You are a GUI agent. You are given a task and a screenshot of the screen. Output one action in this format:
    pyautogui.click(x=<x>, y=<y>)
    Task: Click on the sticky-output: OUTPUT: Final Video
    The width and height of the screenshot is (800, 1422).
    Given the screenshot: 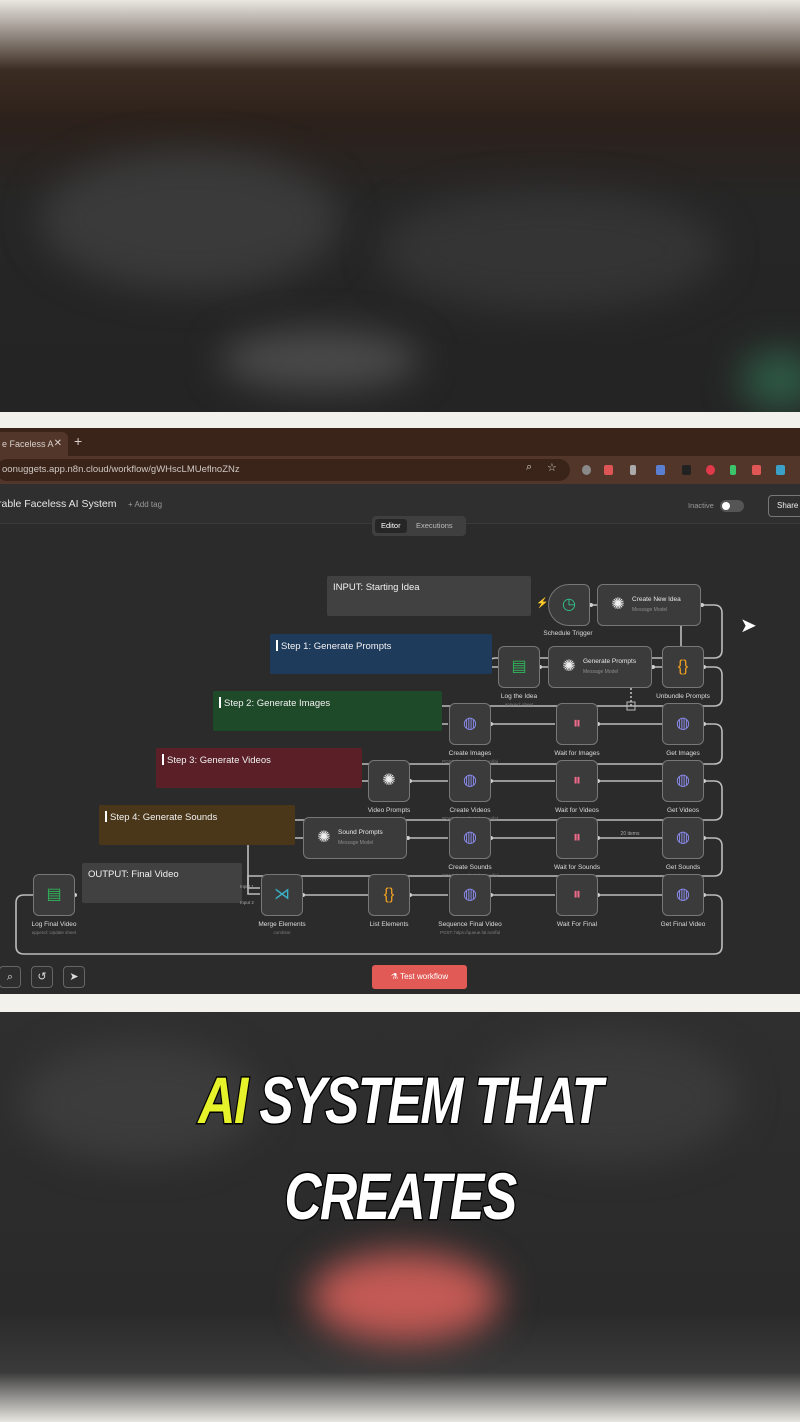 What is the action you would take?
    pyautogui.click(x=162, y=883)
    